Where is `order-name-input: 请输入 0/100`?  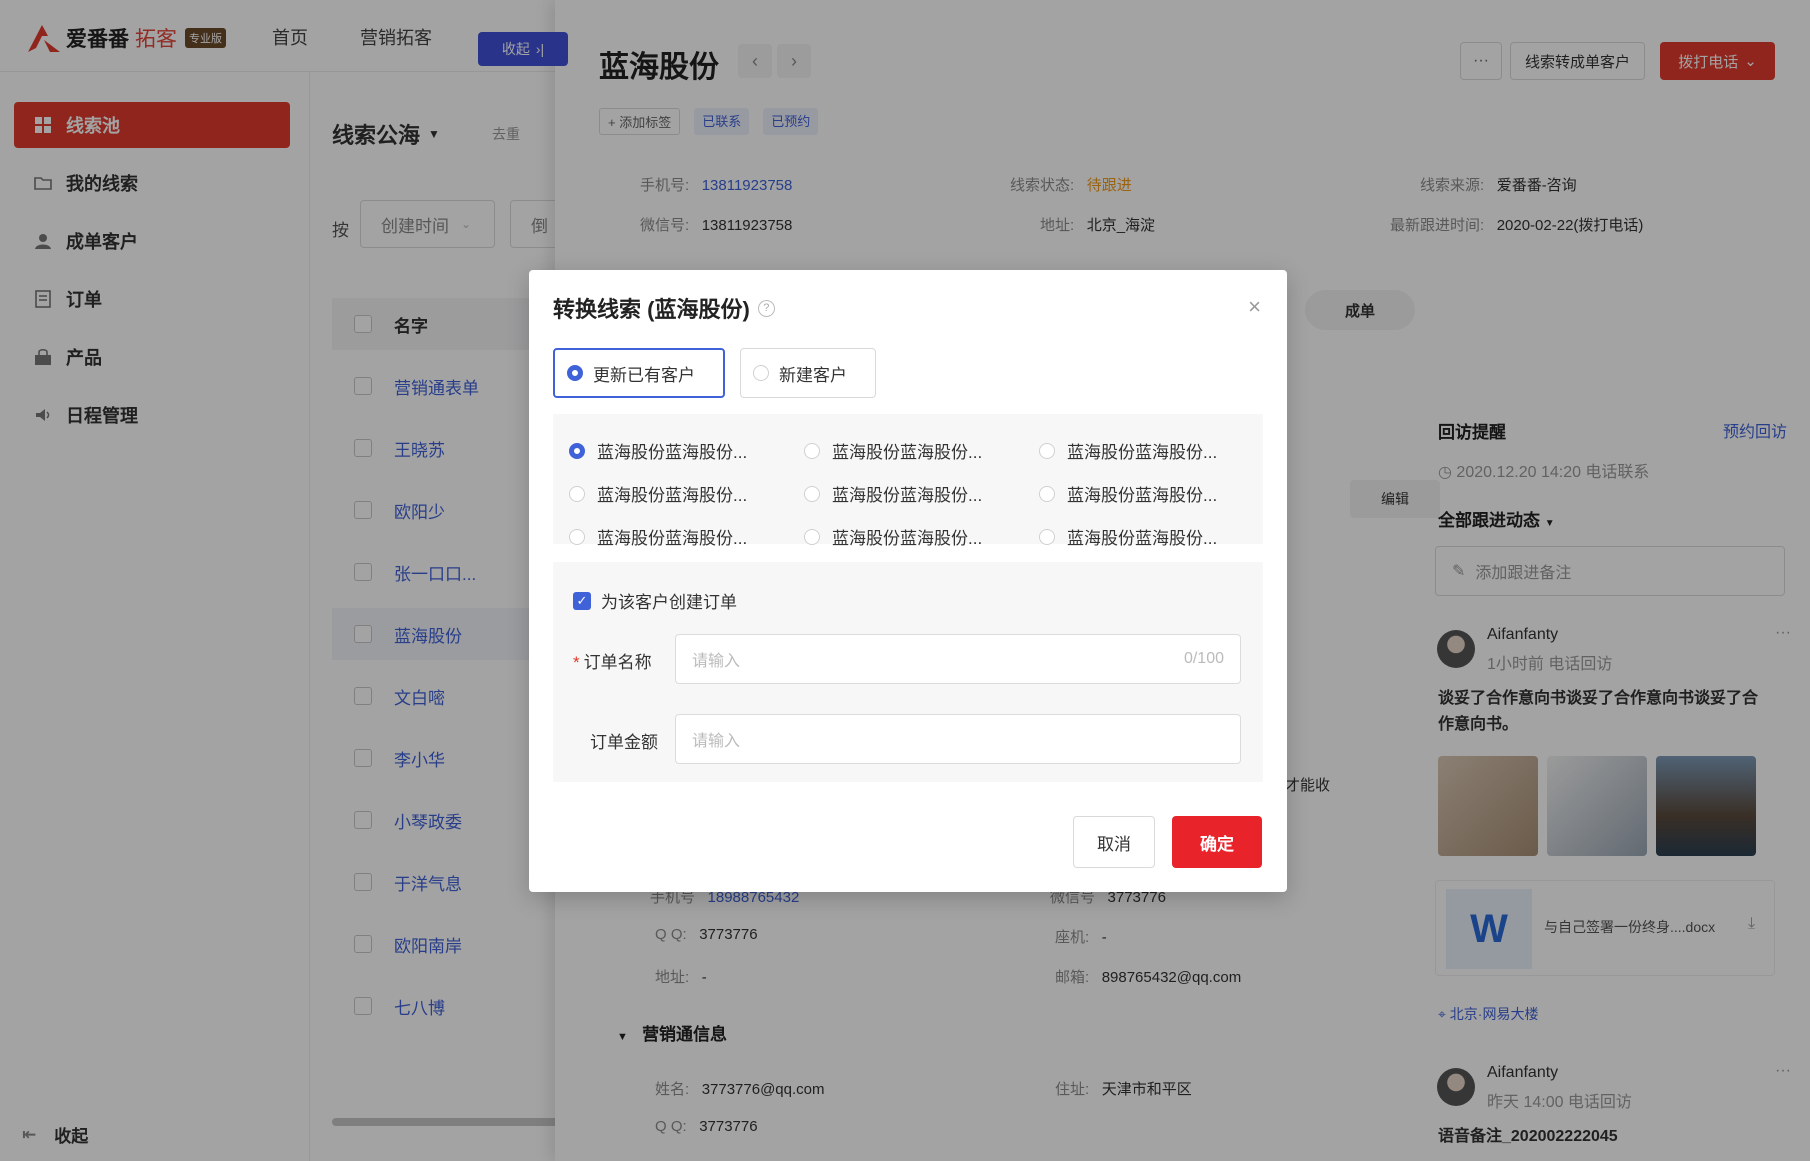 order-name-input: 请输入 0/100 is located at coordinates (958, 659).